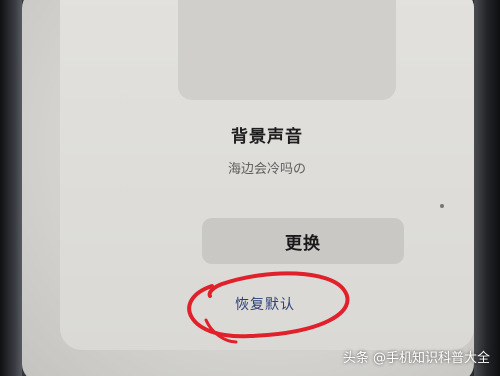 Image resolution: width=500 pixels, height=376 pixels. Describe the element at coordinates (303, 241) in the screenshot. I see `change-button: 更换` at that location.